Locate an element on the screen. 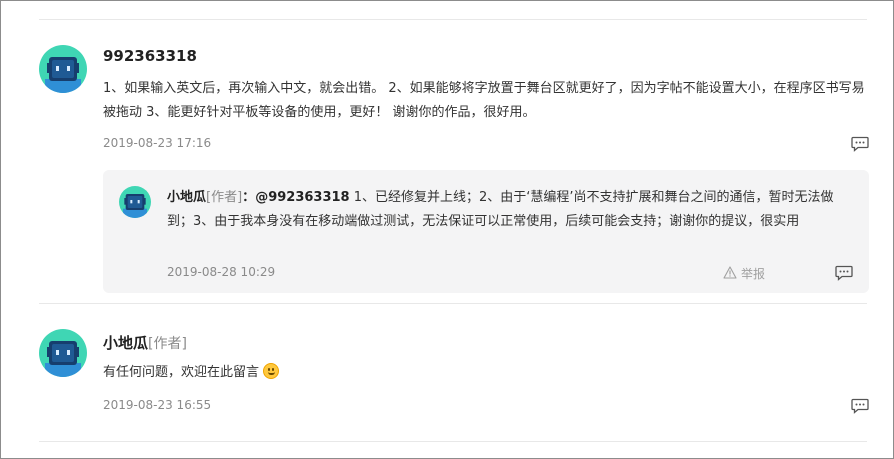 The image size is (894, 459). comment-username: 小地瓜[作者] is located at coordinates (145, 342).